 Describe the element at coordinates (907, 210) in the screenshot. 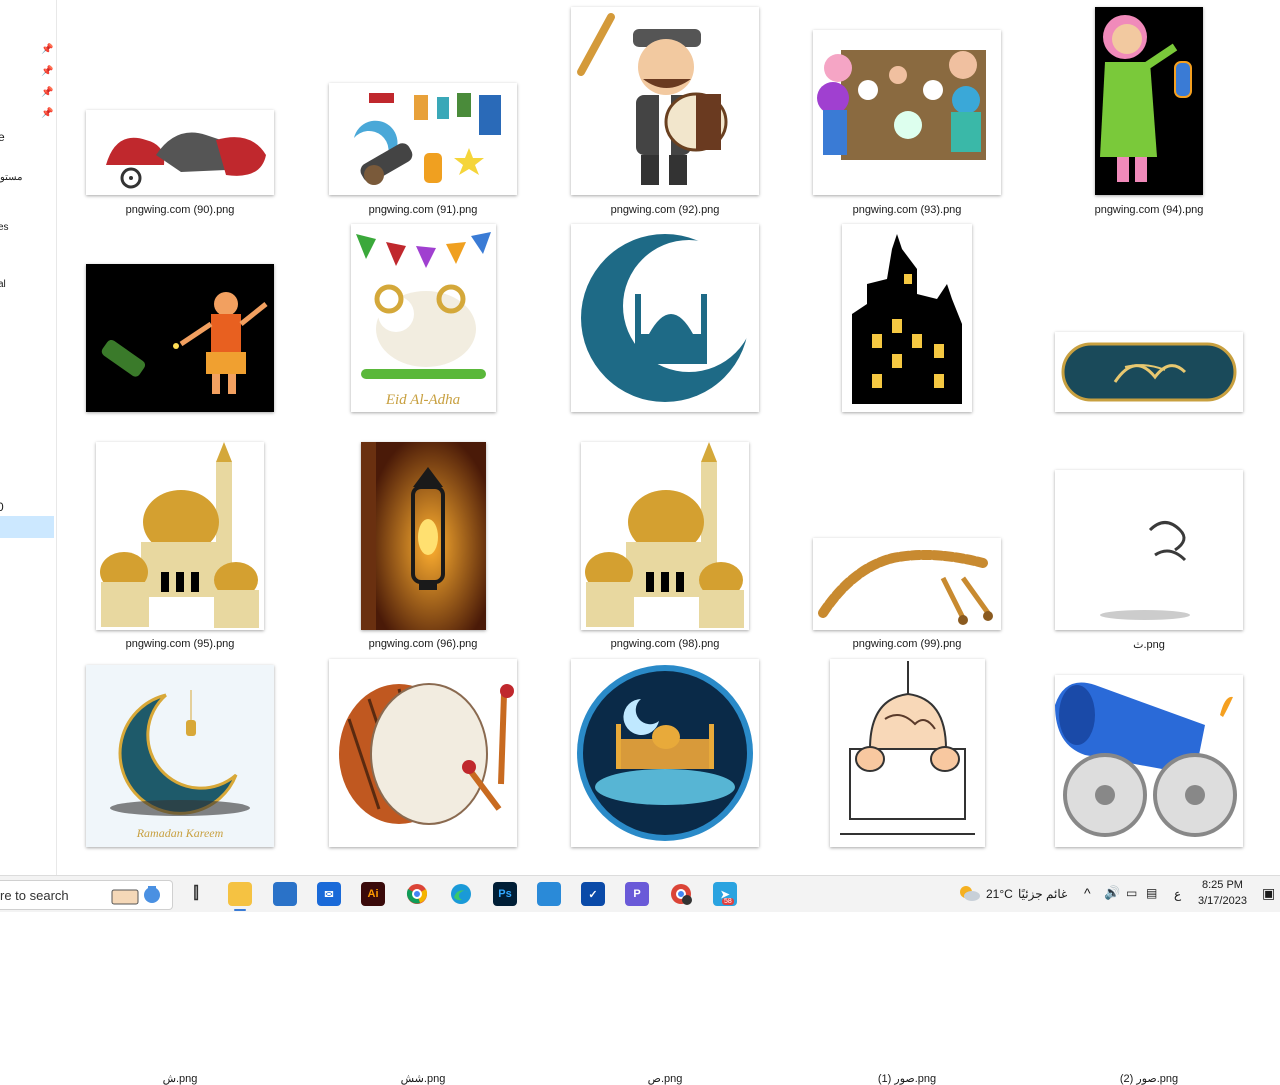

I see `file-name: pngwing.com (93).png` at that location.